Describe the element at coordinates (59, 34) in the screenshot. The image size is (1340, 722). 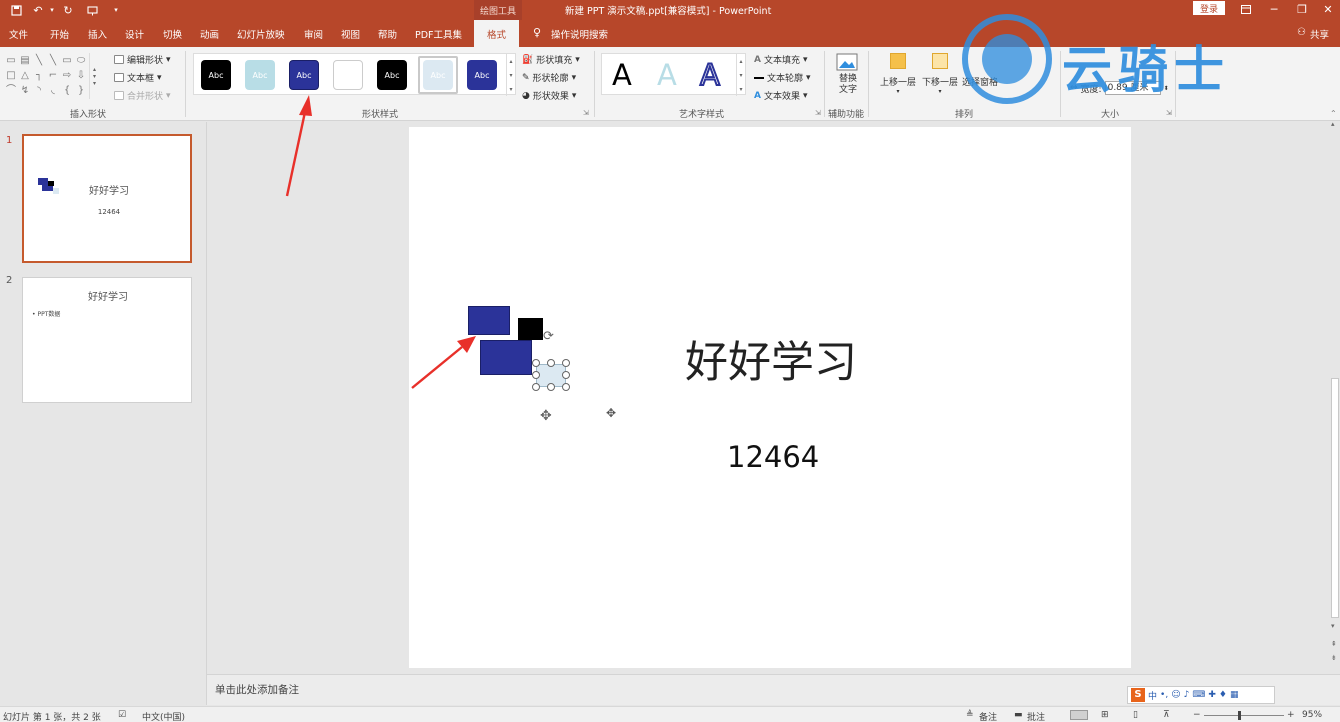
I see `tab-home: 开始` at that location.